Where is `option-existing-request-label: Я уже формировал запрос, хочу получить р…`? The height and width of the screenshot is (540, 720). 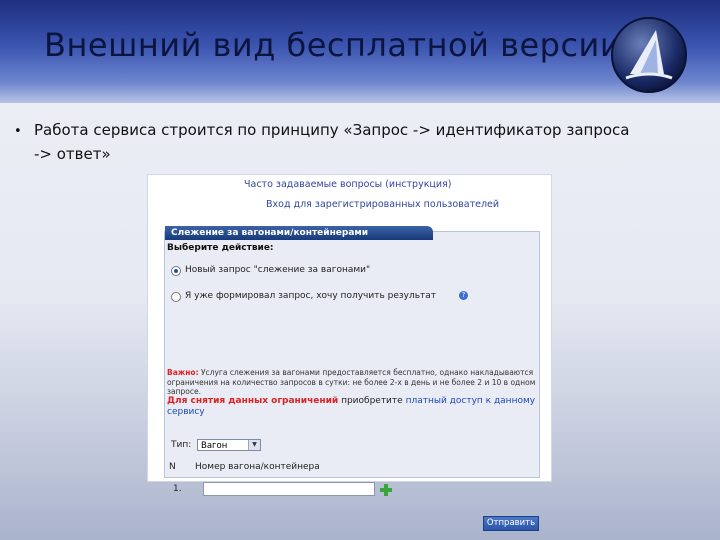 option-existing-request-label: Я уже формировал запрос, хочу получить р… is located at coordinates (310, 296).